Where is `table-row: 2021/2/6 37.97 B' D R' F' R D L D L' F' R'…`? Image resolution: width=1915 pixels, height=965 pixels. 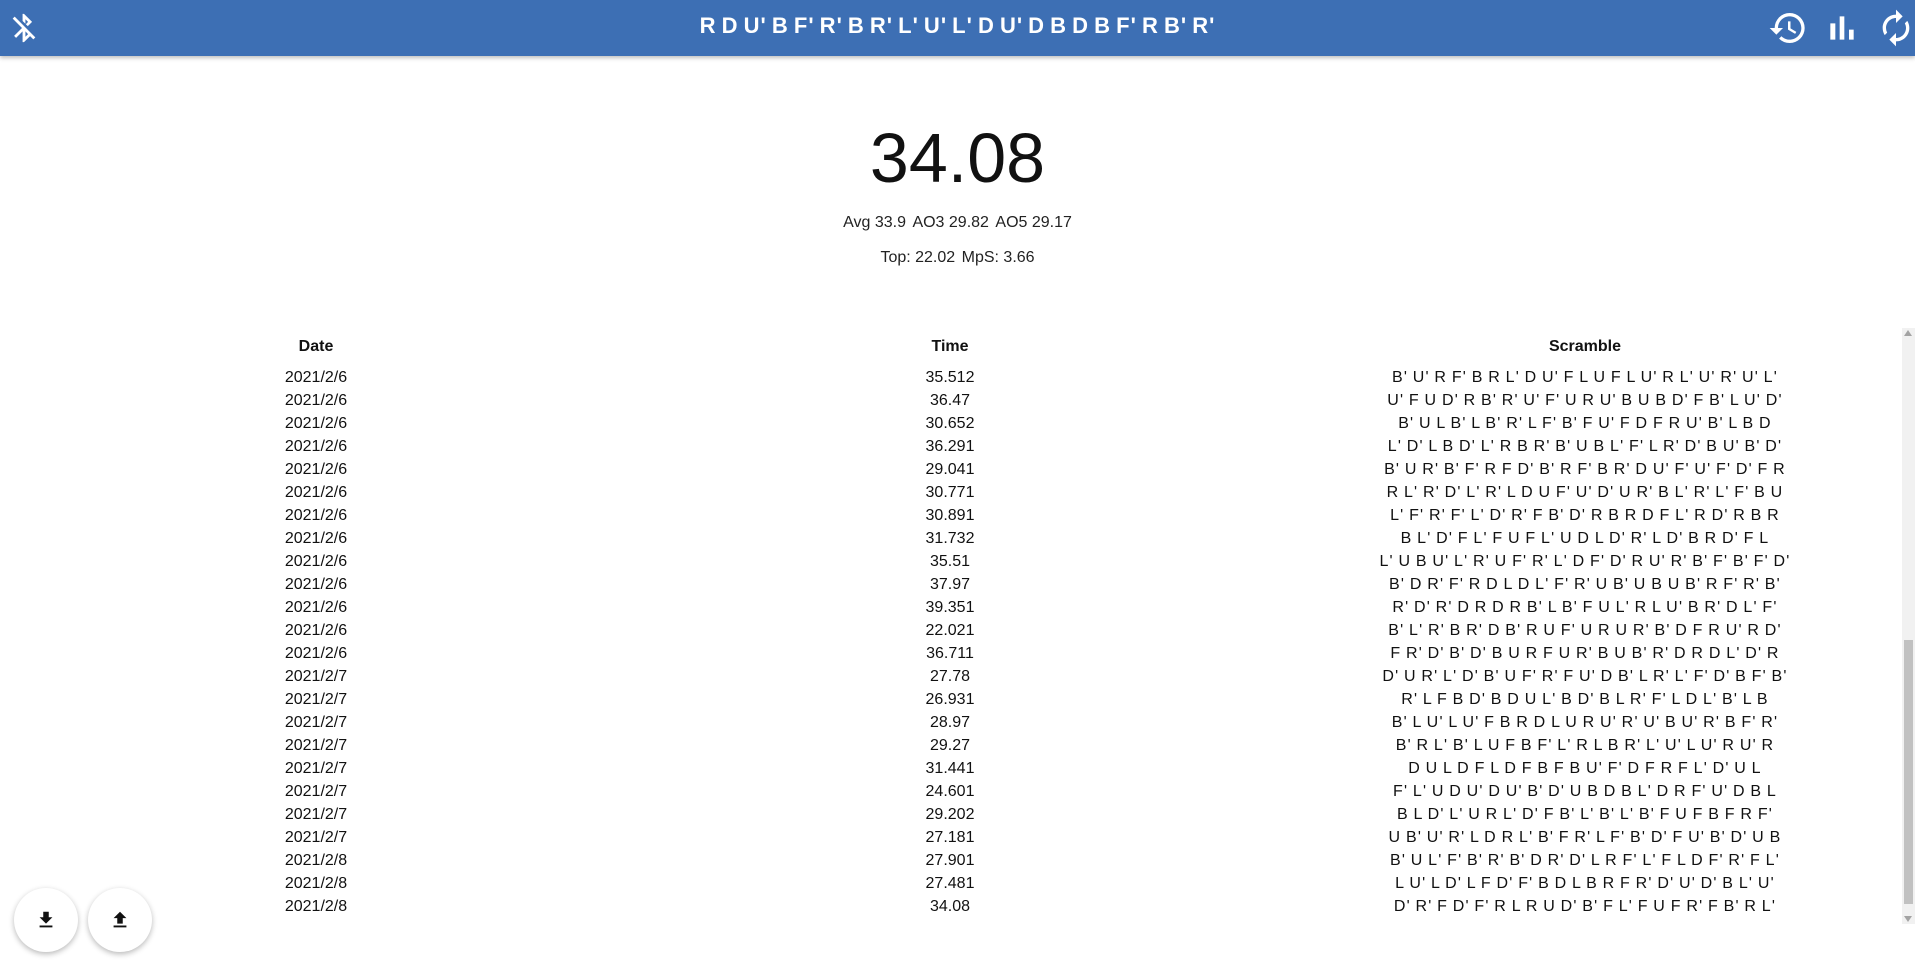 table-row: 2021/2/6 37.97 B' D R' F' R D L D L' F' R'… is located at coordinates (951, 584).